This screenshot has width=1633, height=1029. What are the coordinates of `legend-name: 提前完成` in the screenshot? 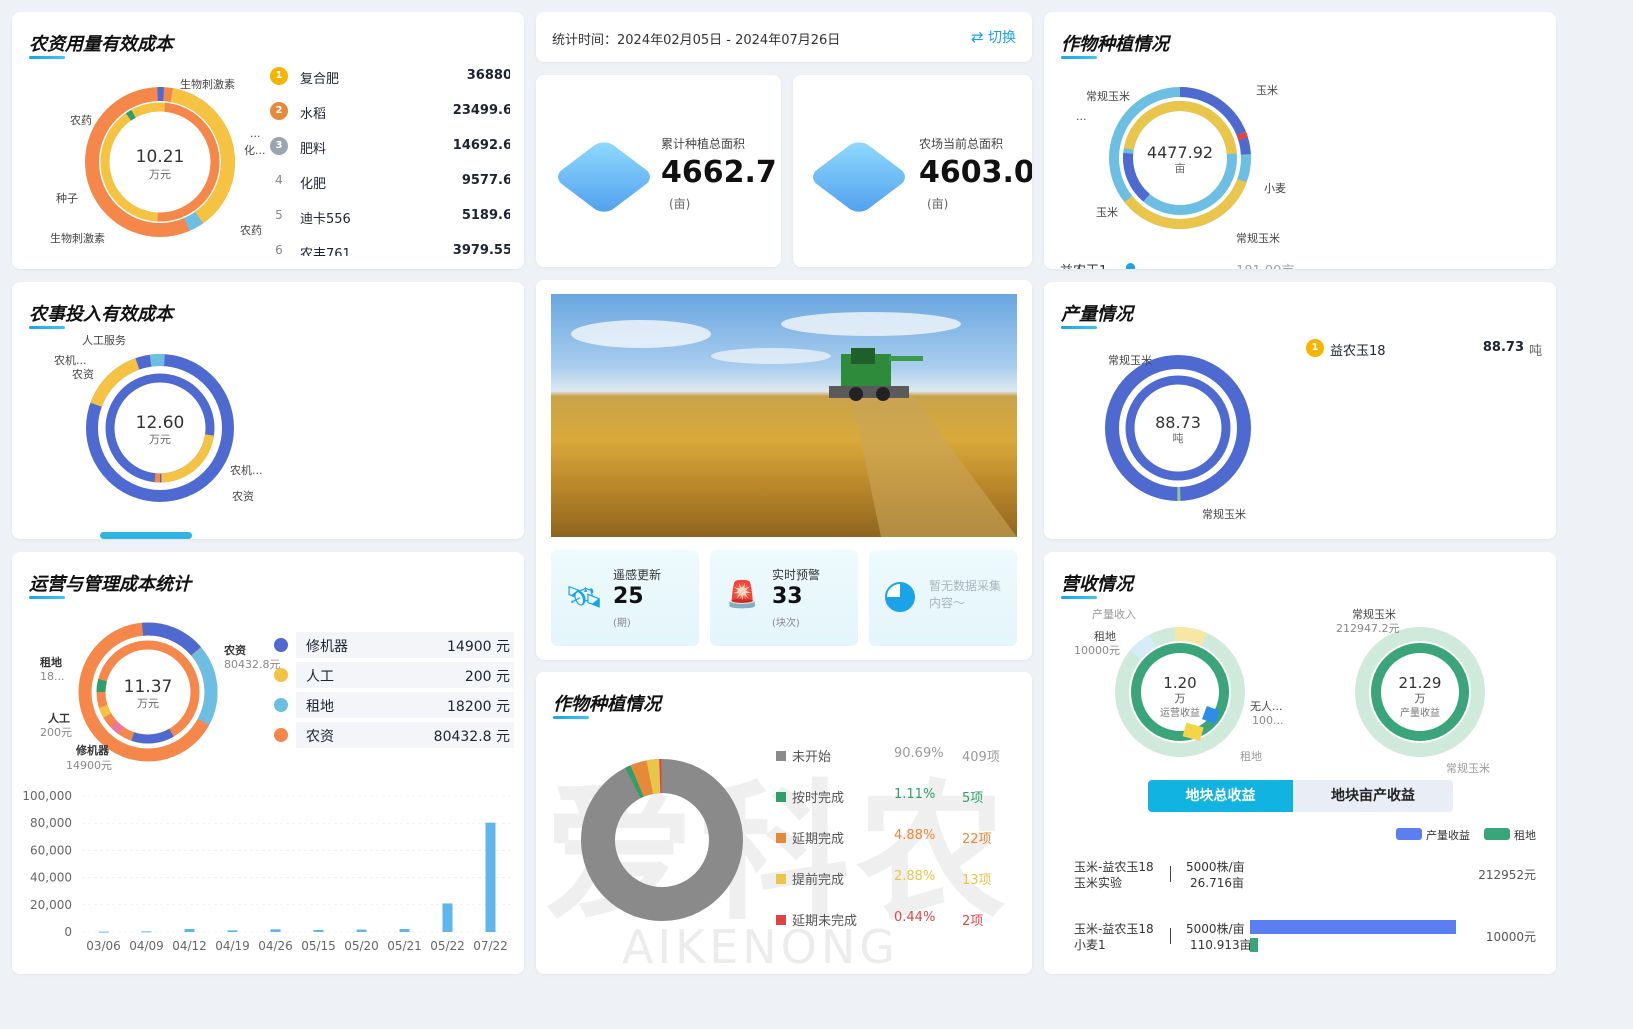 It's located at (818, 880).